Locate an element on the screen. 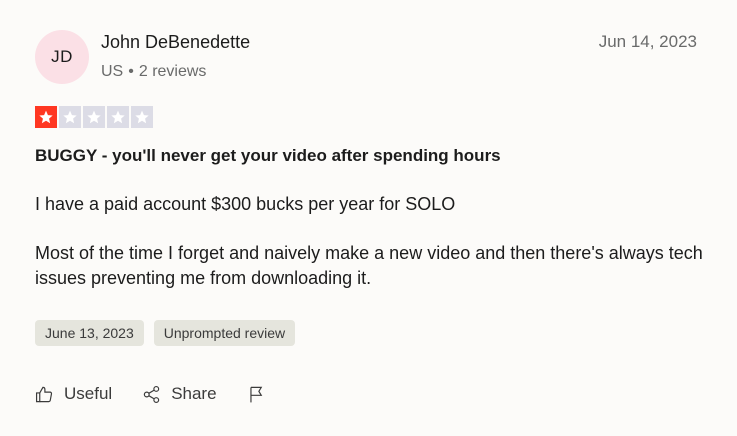 This screenshot has height=436, width=737. review-tags: June 13, 2023 Unprompted review is located at coordinates (165, 333).